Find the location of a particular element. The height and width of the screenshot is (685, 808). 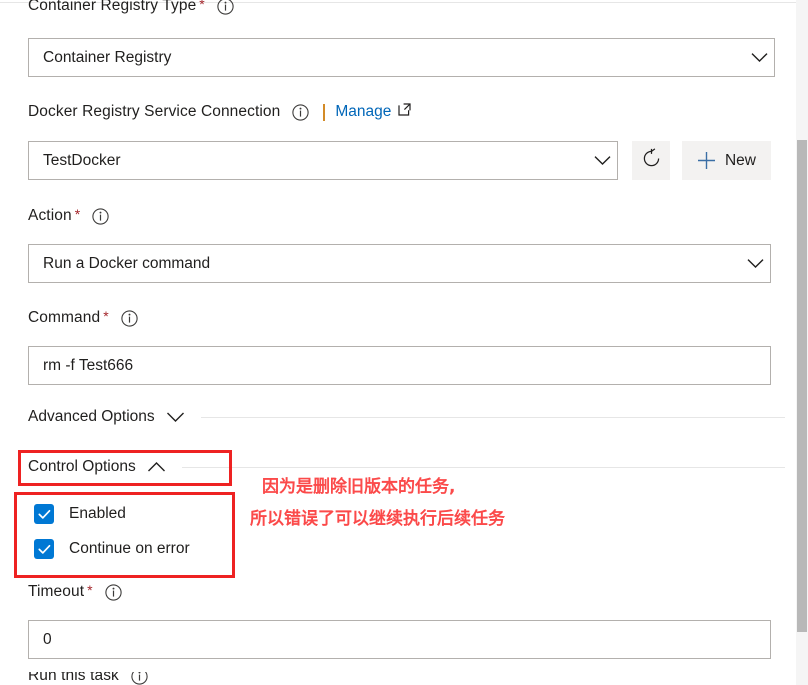

timeout-value: 0 is located at coordinates (47, 639).